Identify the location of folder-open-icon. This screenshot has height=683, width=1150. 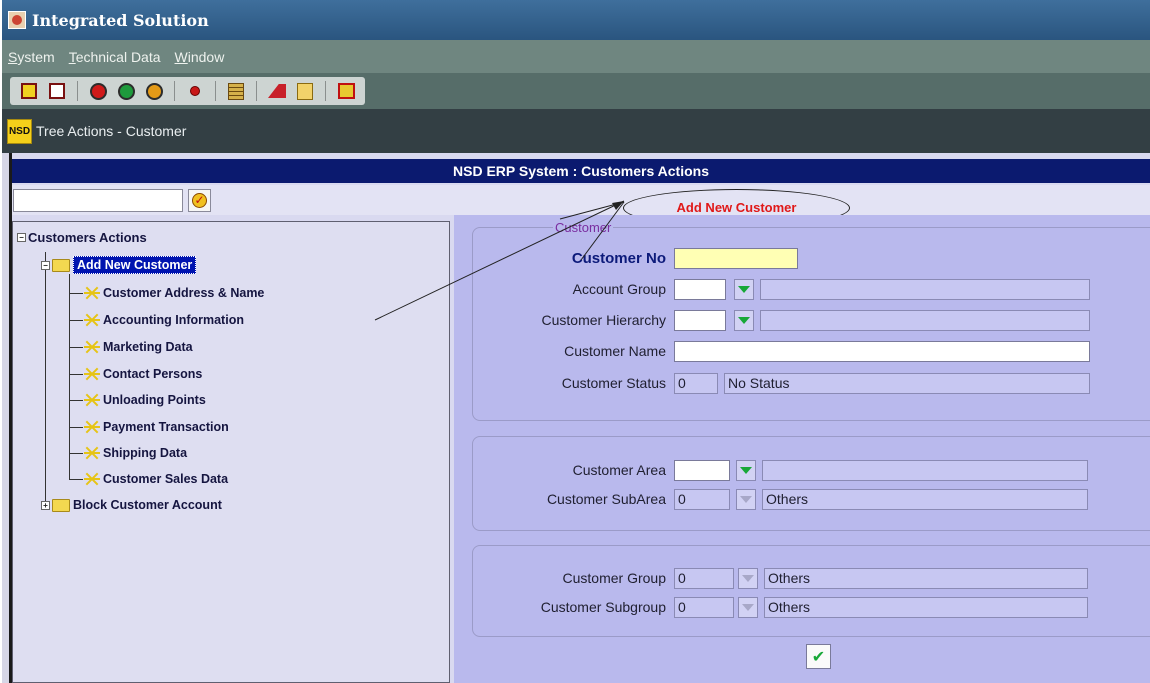
(61, 265).